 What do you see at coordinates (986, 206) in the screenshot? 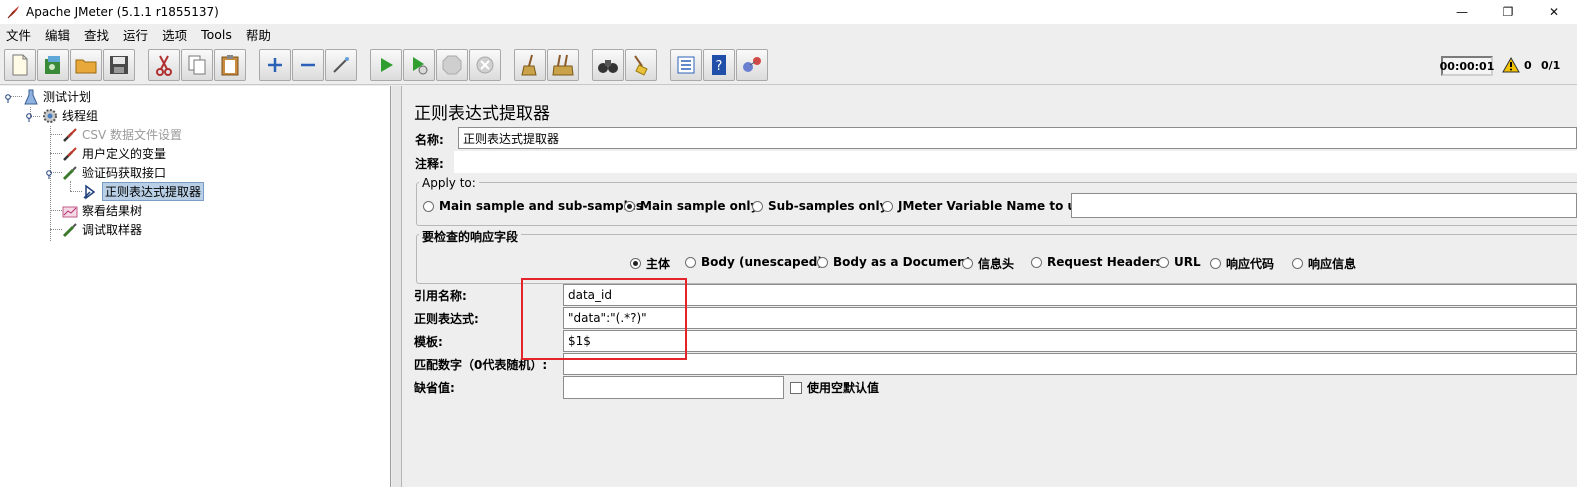
I see `apply-jmeter-variable-radio: JMeter Variable Name to use` at bounding box center [986, 206].